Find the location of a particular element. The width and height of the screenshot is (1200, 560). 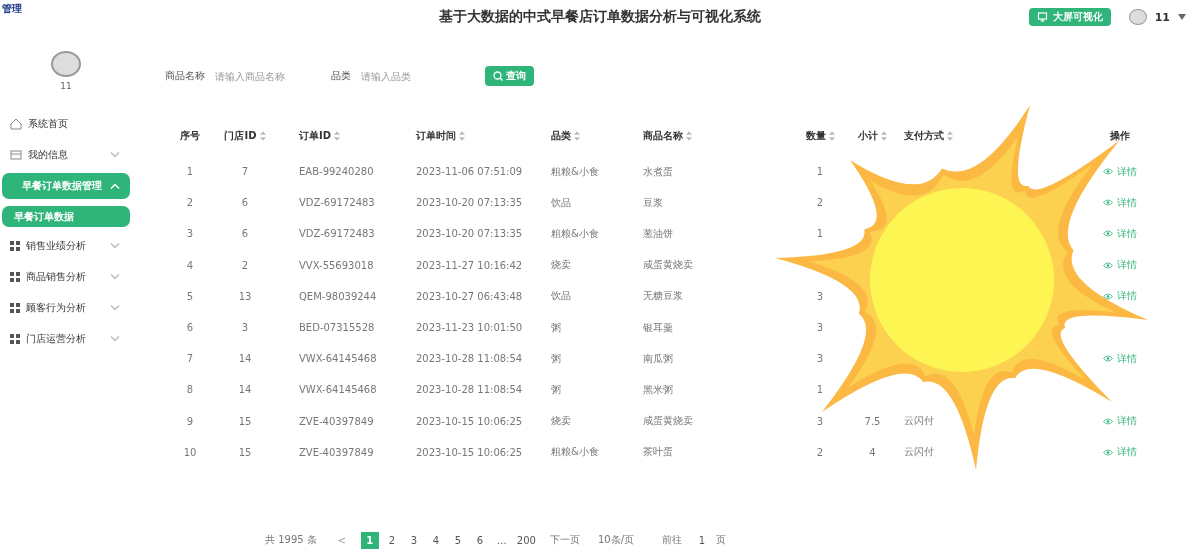

column-header: 小计 is located at coordinates (868, 136).